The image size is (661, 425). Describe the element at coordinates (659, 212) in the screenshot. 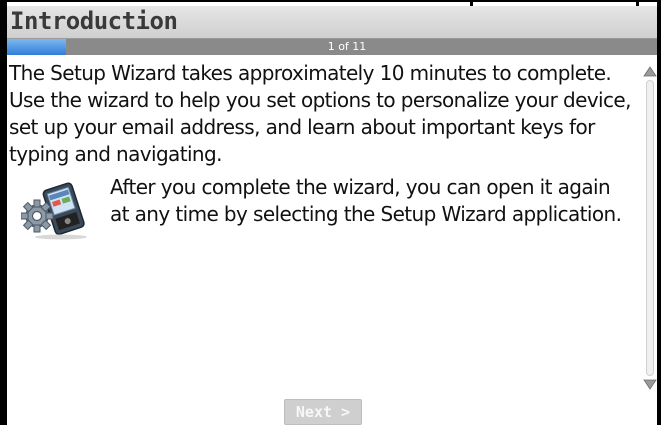

I see `right-edge-border` at that location.